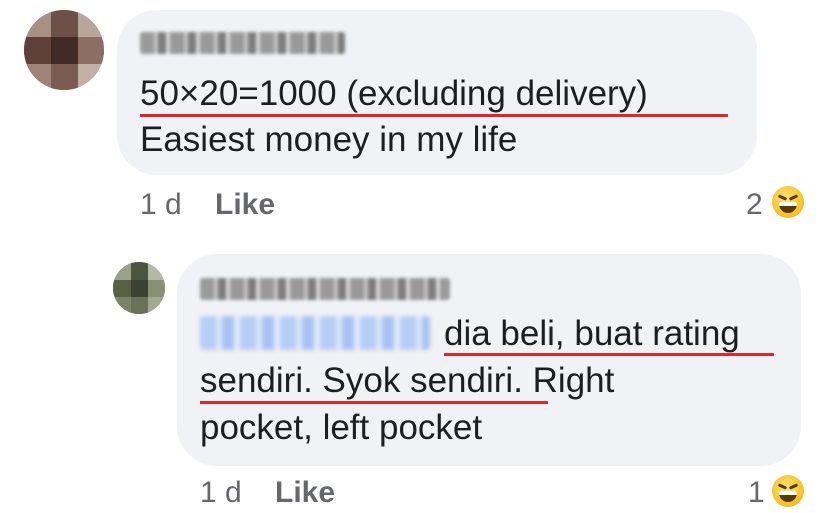  What do you see at coordinates (592, 333) in the screenshot?
I see `reply-text-line-1: dia beli, buat rating` at bounding box center [592, 333].